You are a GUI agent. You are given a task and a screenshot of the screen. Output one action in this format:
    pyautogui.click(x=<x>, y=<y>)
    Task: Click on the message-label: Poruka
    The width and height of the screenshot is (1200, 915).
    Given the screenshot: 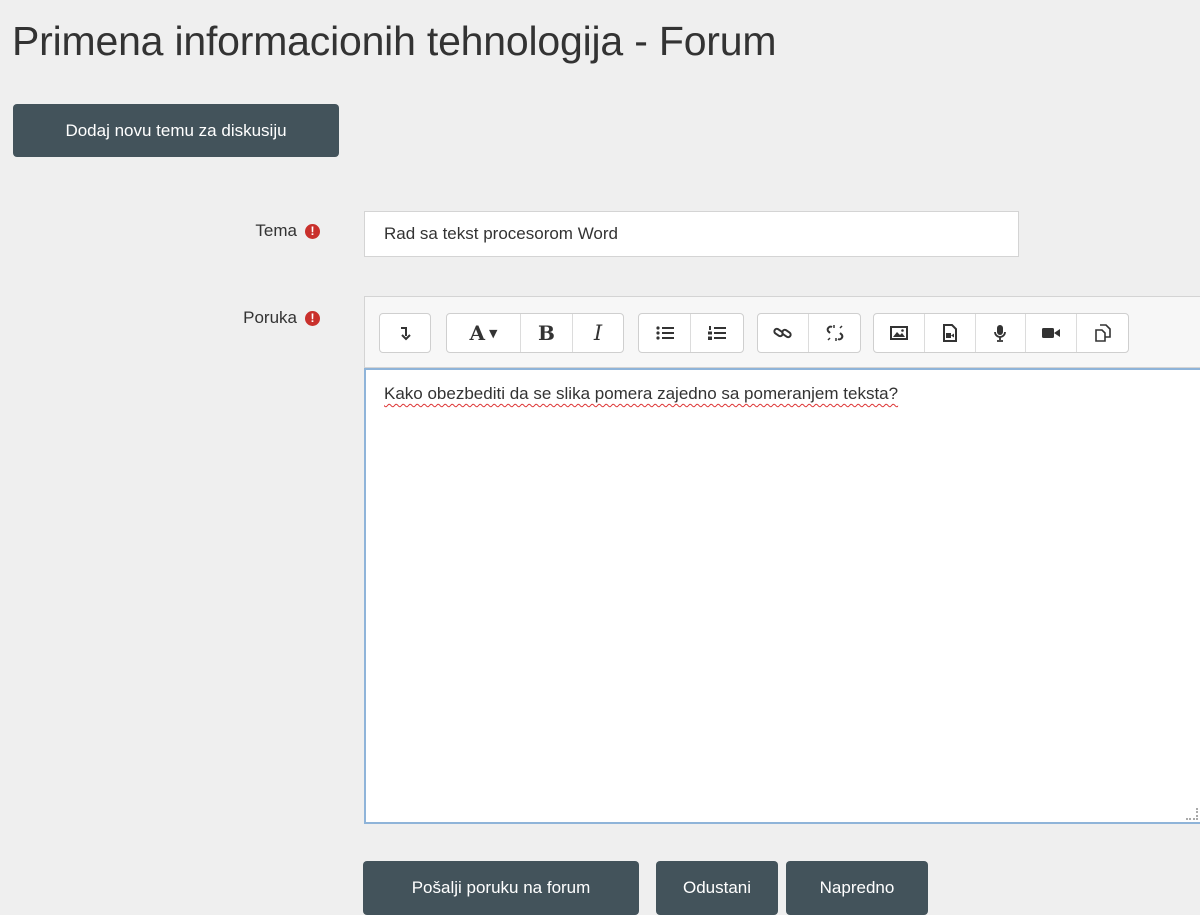 What is the action you would take?
    pyautogui.click(x=270, y=317)
    